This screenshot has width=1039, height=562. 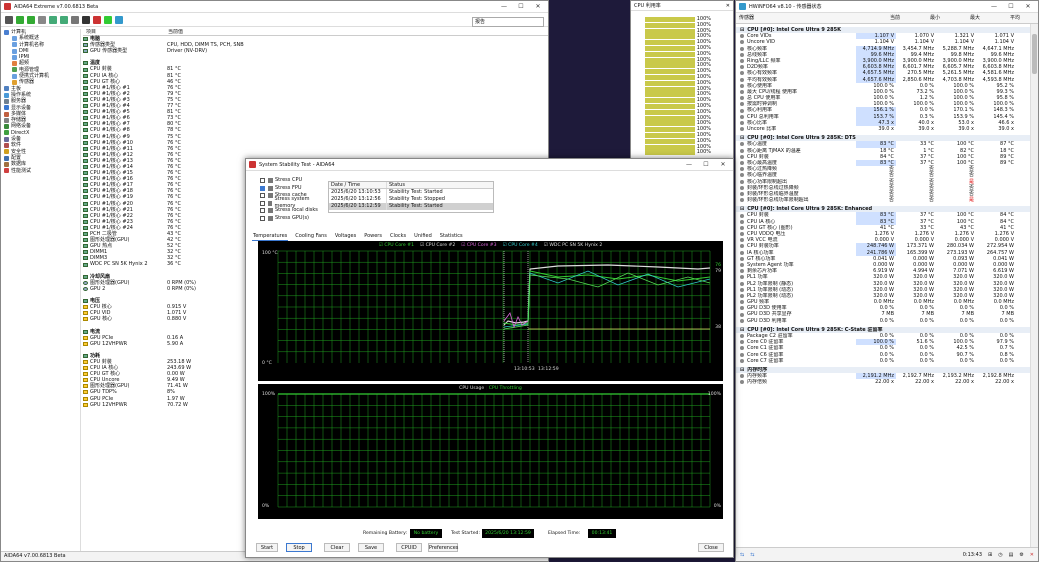 I want to click on nav-right-icon: ⇆, so click(x=752, y=555).